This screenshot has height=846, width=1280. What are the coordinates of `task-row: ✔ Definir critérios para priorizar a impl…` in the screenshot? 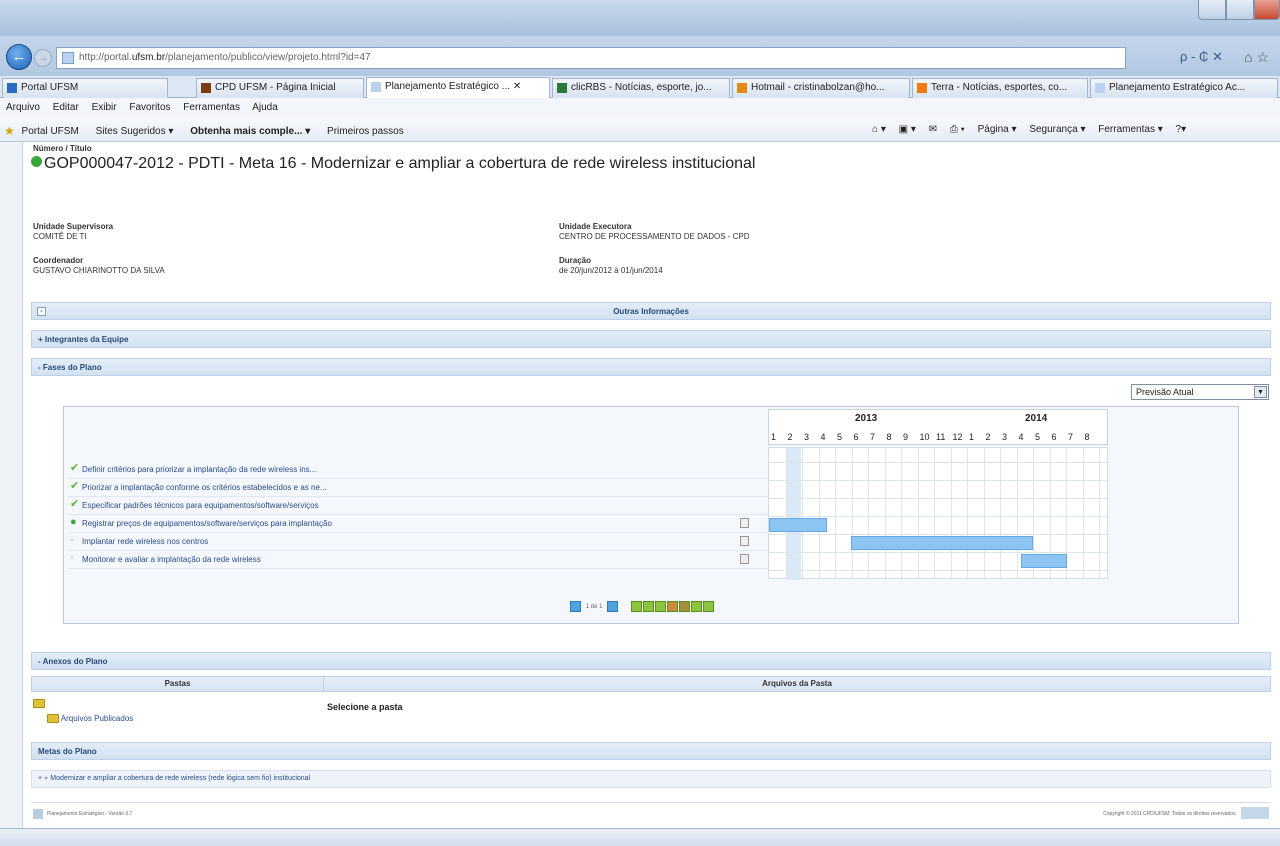 It's located at (418, 470).